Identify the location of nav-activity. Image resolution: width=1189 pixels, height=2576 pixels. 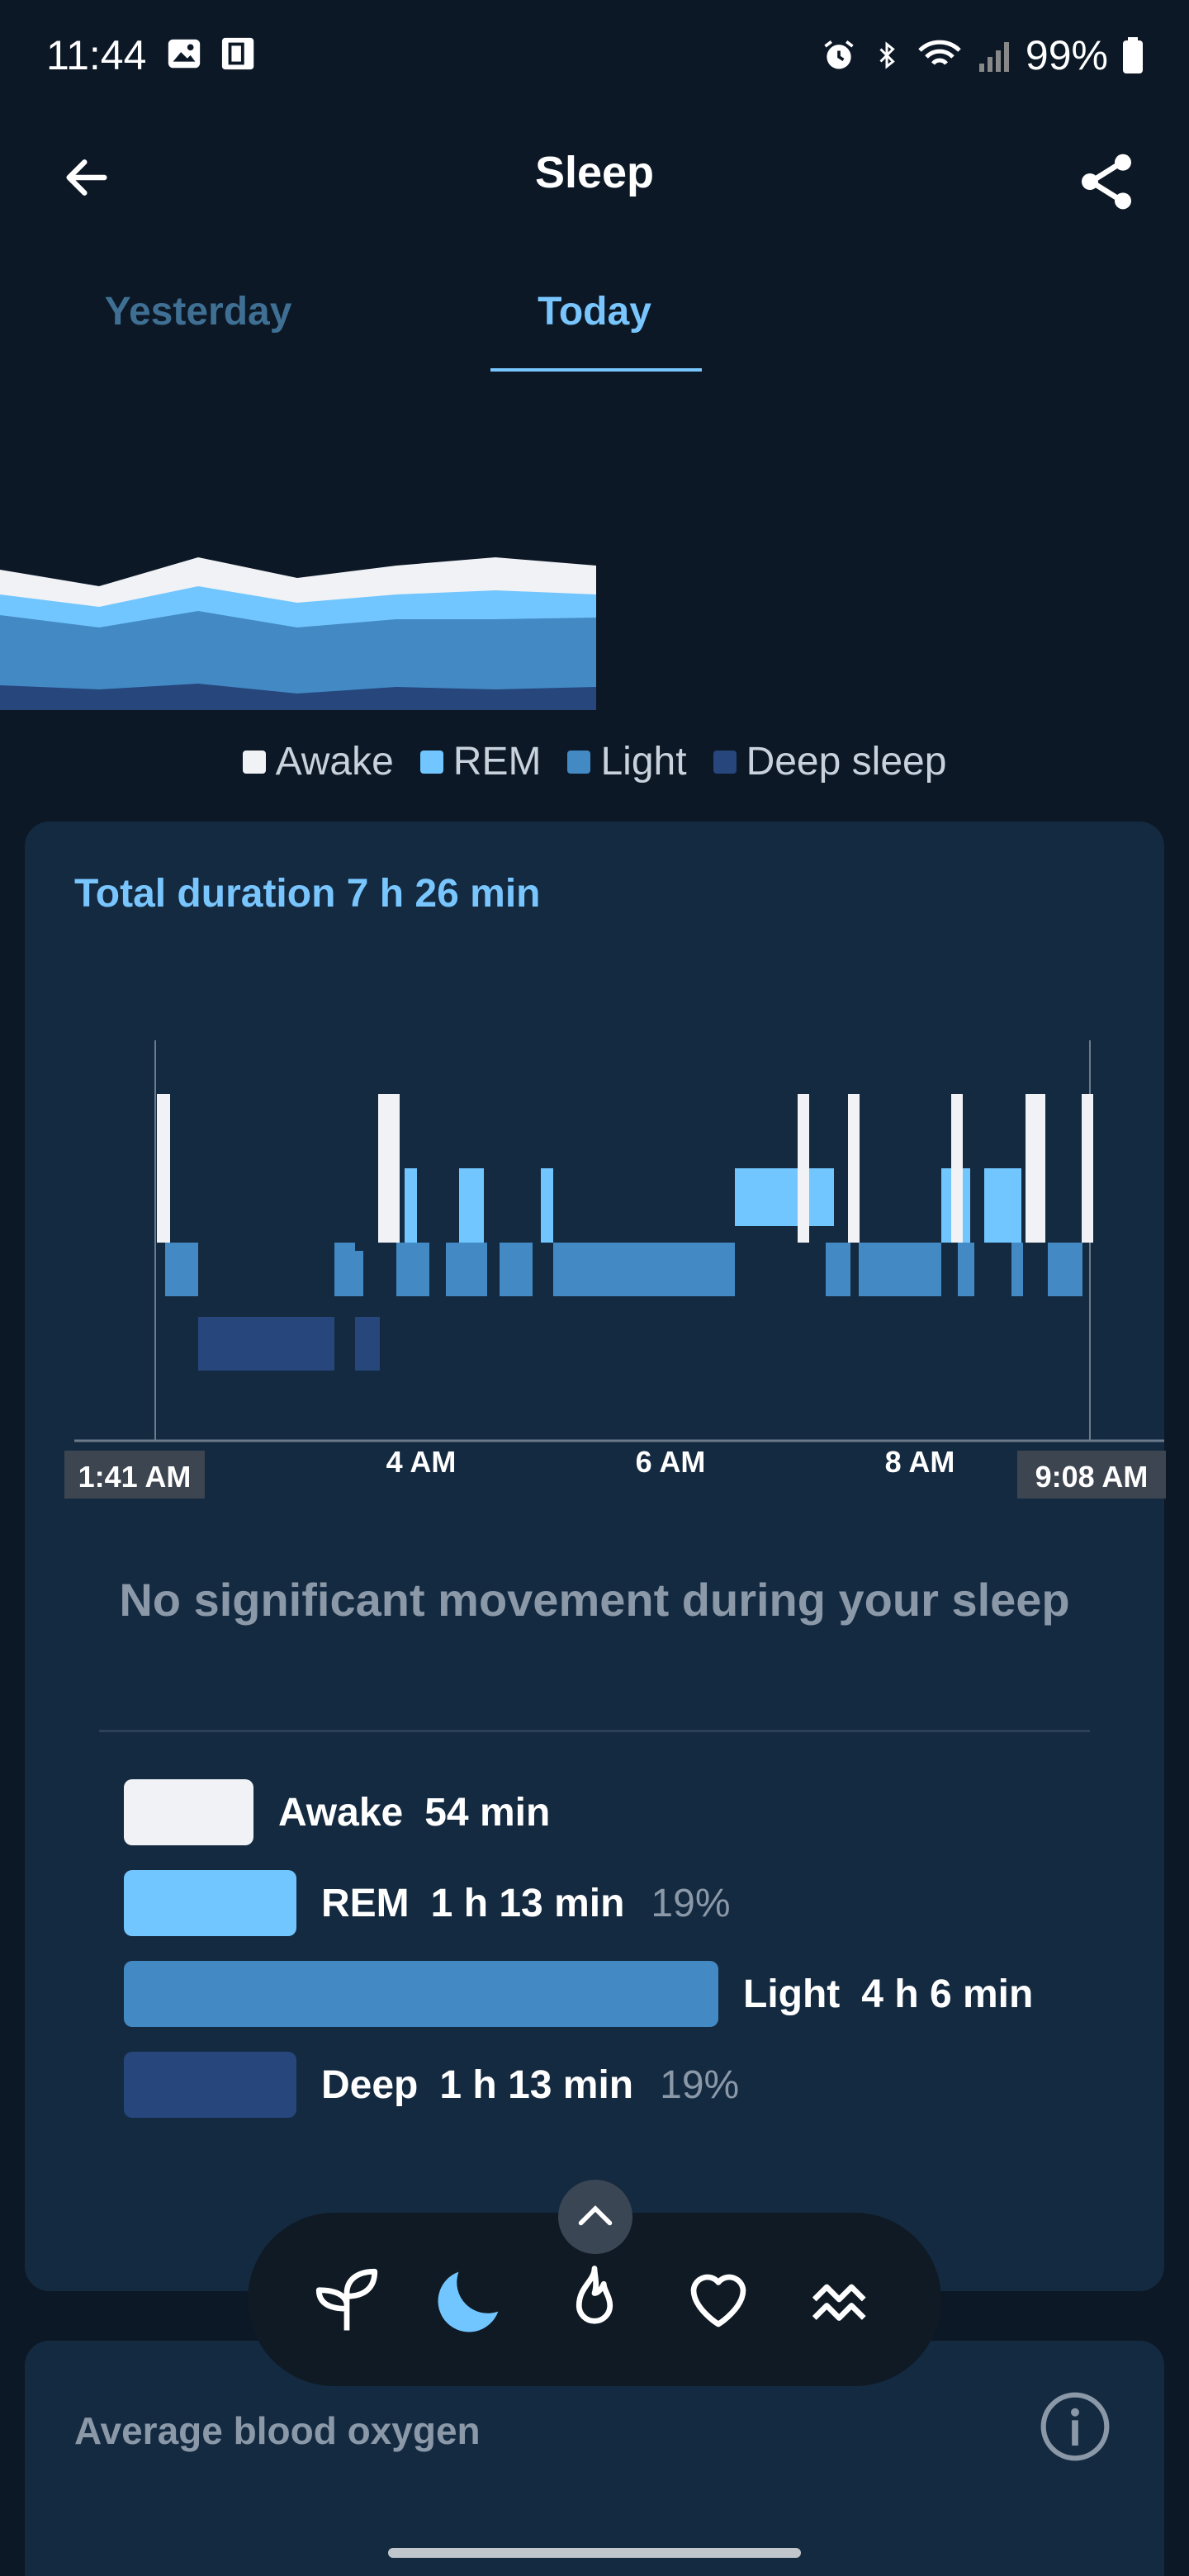
(594, 2299).